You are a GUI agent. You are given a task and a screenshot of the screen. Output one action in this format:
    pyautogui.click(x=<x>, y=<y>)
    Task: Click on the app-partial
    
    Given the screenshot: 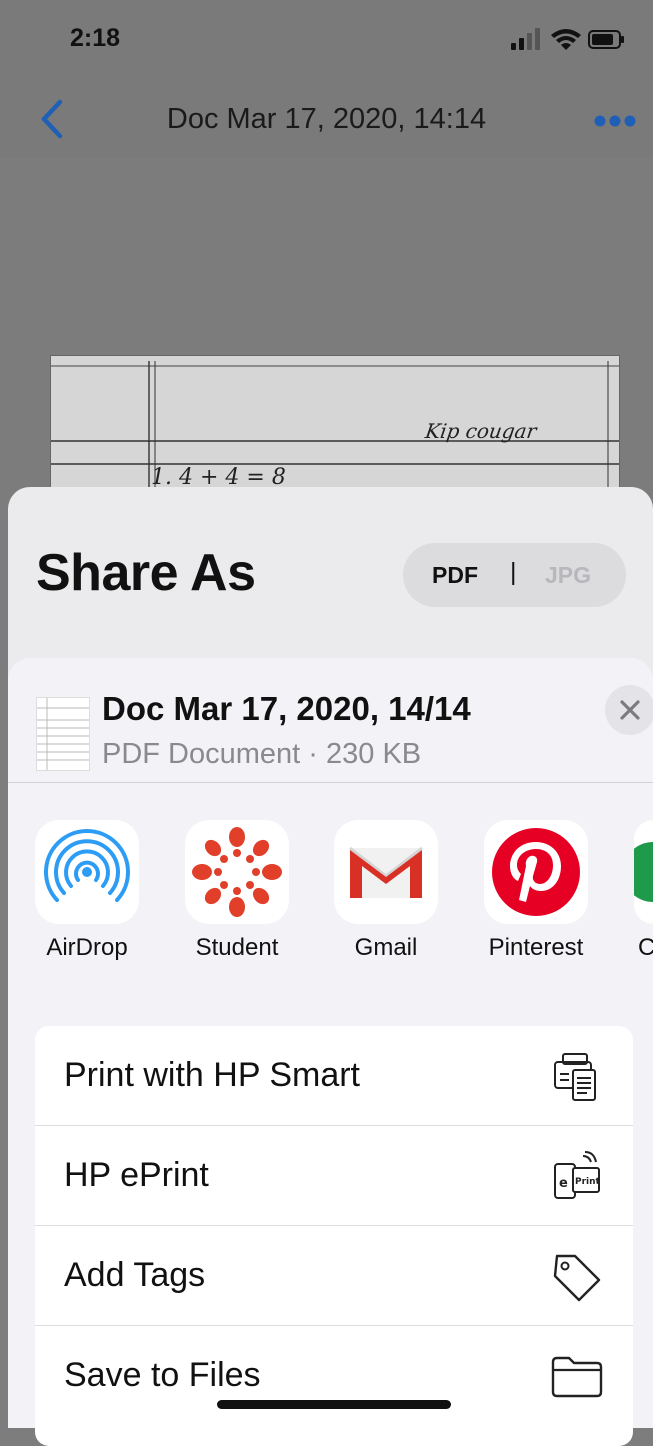 What is the action you would take?
    pyautogui.click(x=643, y=872)
    